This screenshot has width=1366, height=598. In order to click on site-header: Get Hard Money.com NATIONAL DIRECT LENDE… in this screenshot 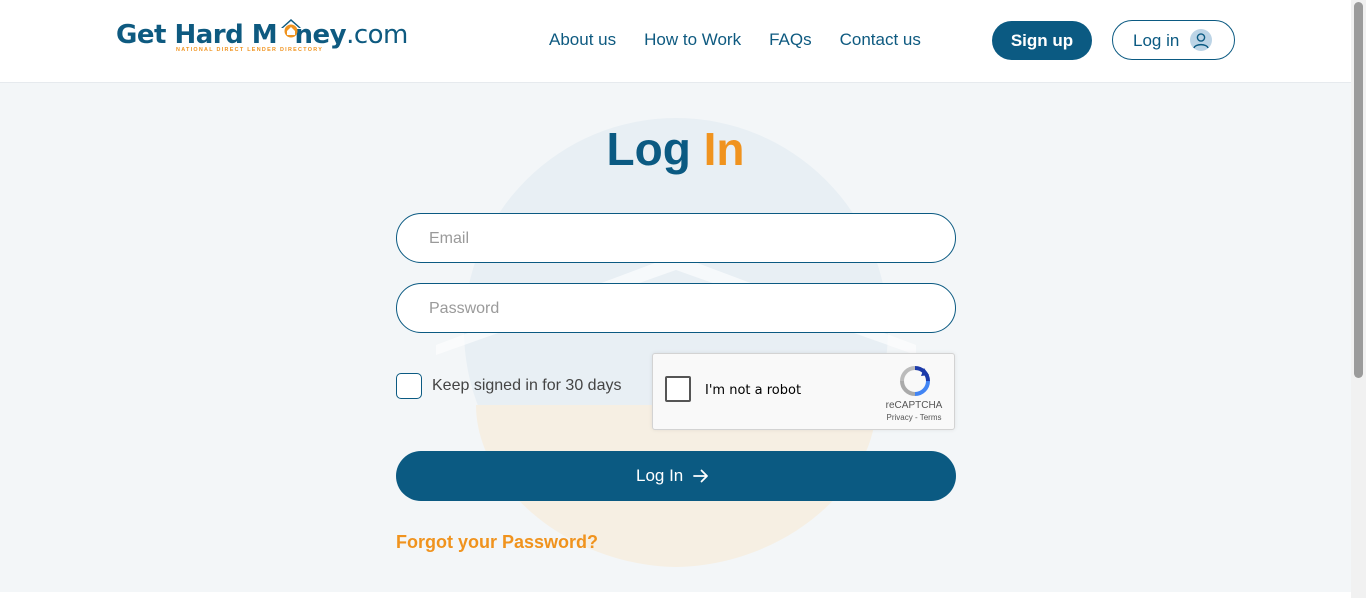, I will do `click(675, 41)`.